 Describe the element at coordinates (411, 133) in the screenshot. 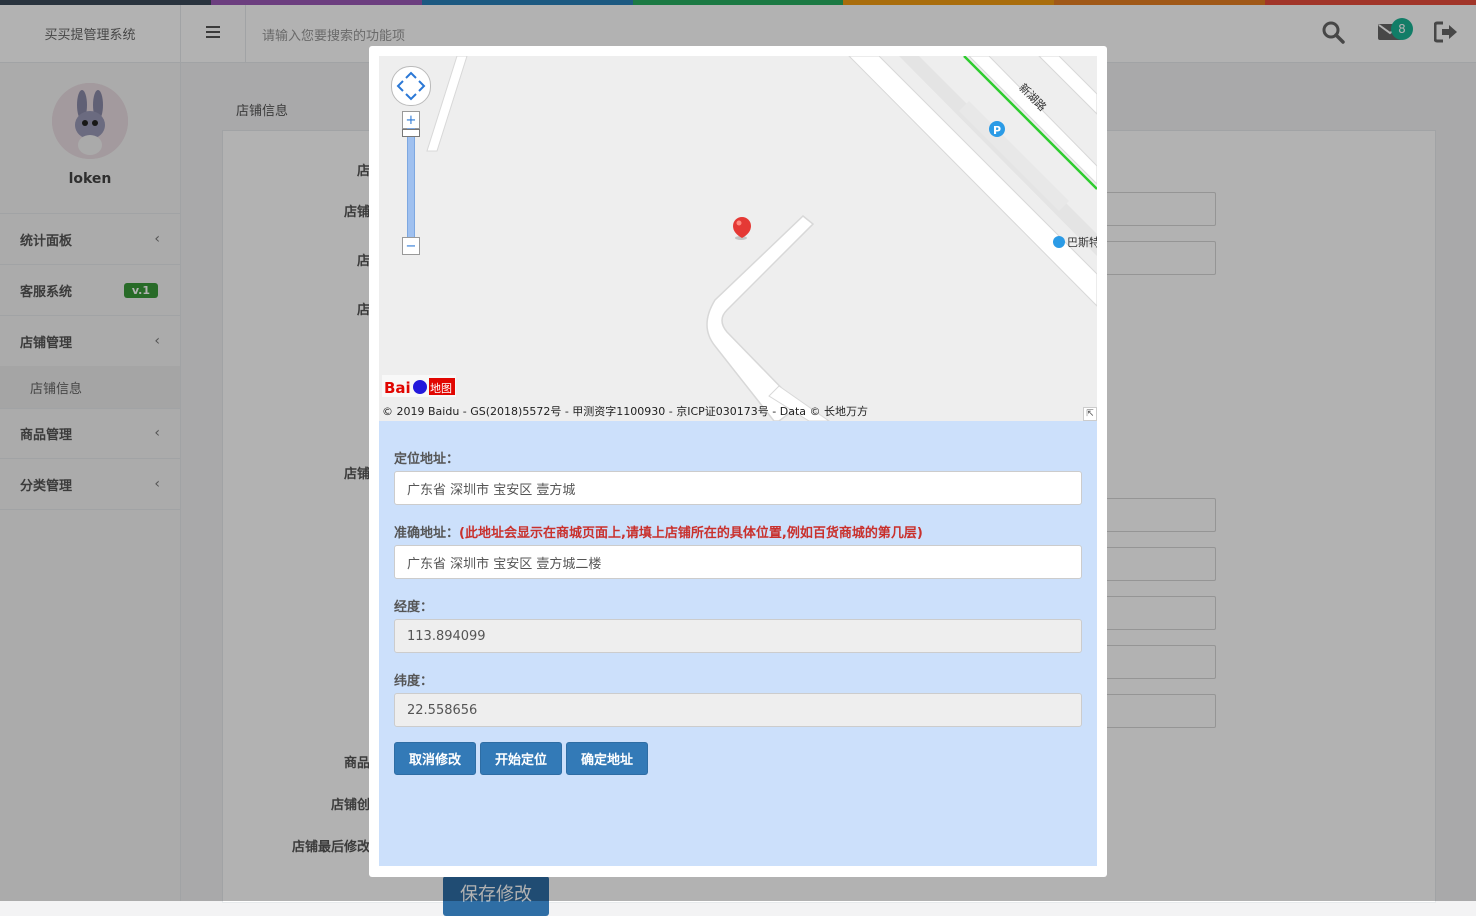

I see `zoom-slider-handle` at that location.